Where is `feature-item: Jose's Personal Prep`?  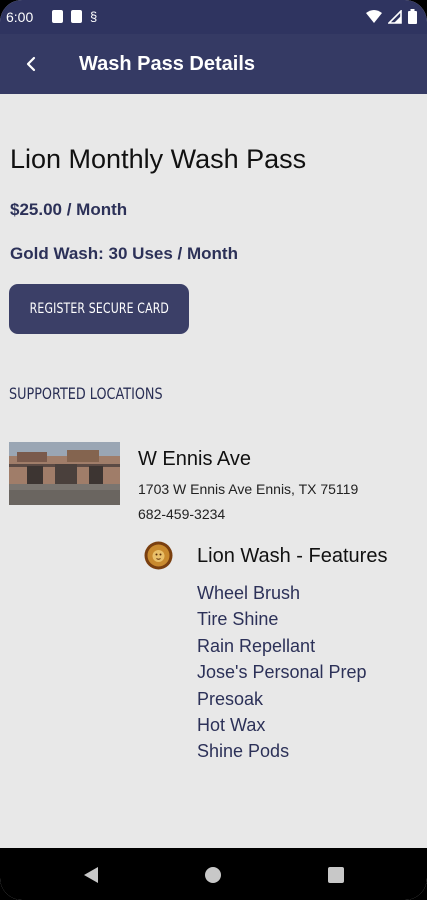
feature-item: Jose's Personal Prep is located at coordinates (282, 672).